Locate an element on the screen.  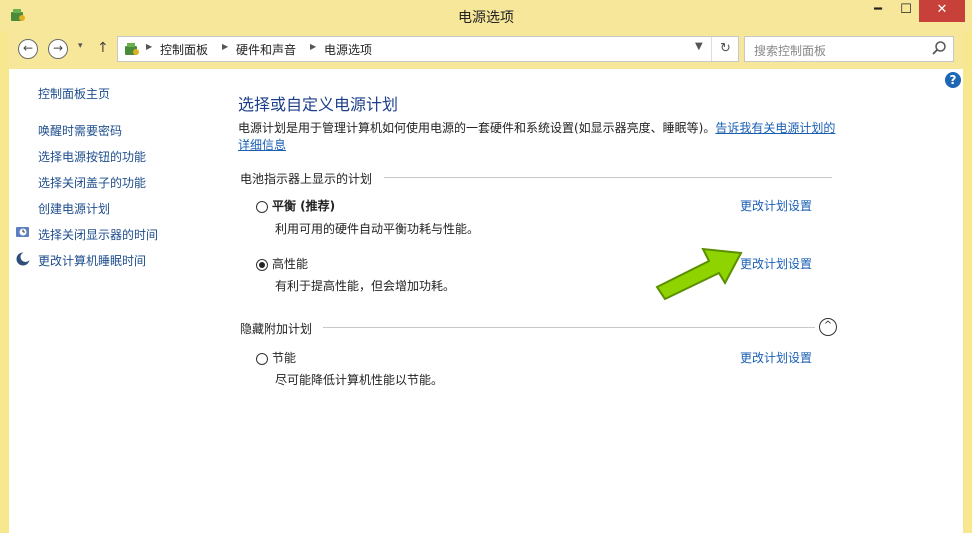
chevron-down-icon: ▼ is located at coordinates (699, 46).